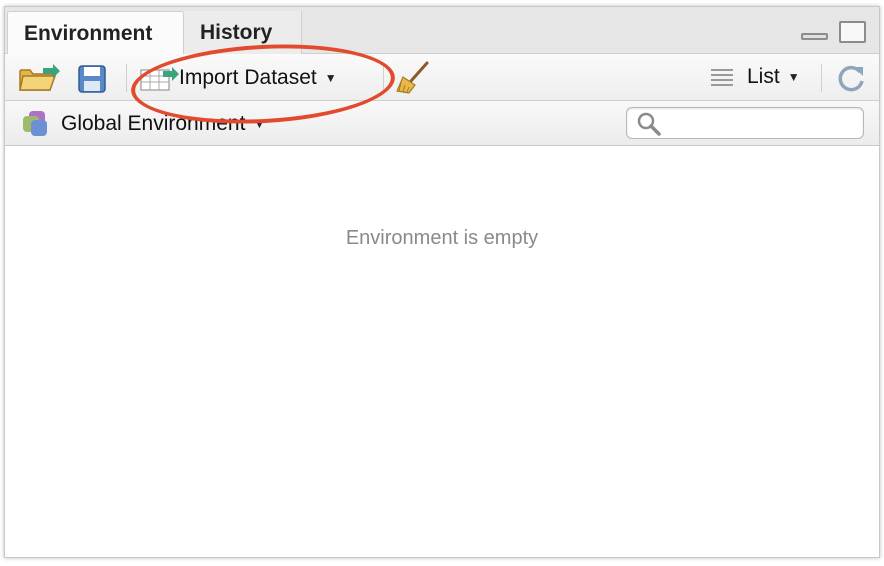 The image size is (884, 566). I want to click on environment-bar: Global Environment ▼, so click(442, 123).